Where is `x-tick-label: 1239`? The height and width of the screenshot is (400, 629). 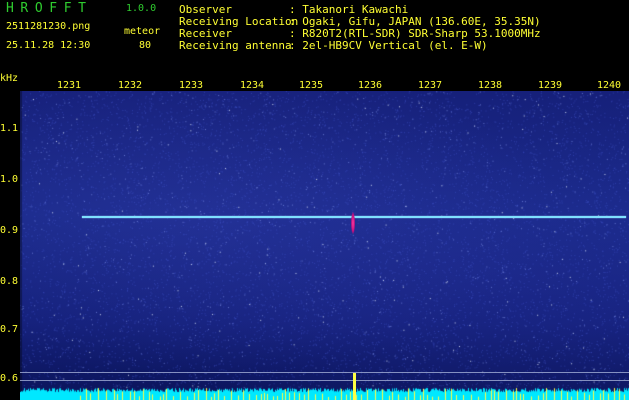 x-tick-label: 1239 is located at coordinates (550, 85).